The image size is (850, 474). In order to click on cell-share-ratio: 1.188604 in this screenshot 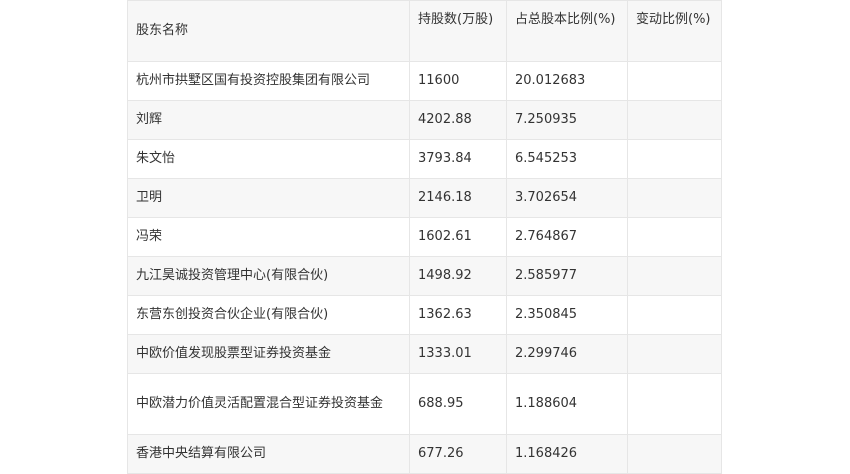, I will do `click(567, 404)`.